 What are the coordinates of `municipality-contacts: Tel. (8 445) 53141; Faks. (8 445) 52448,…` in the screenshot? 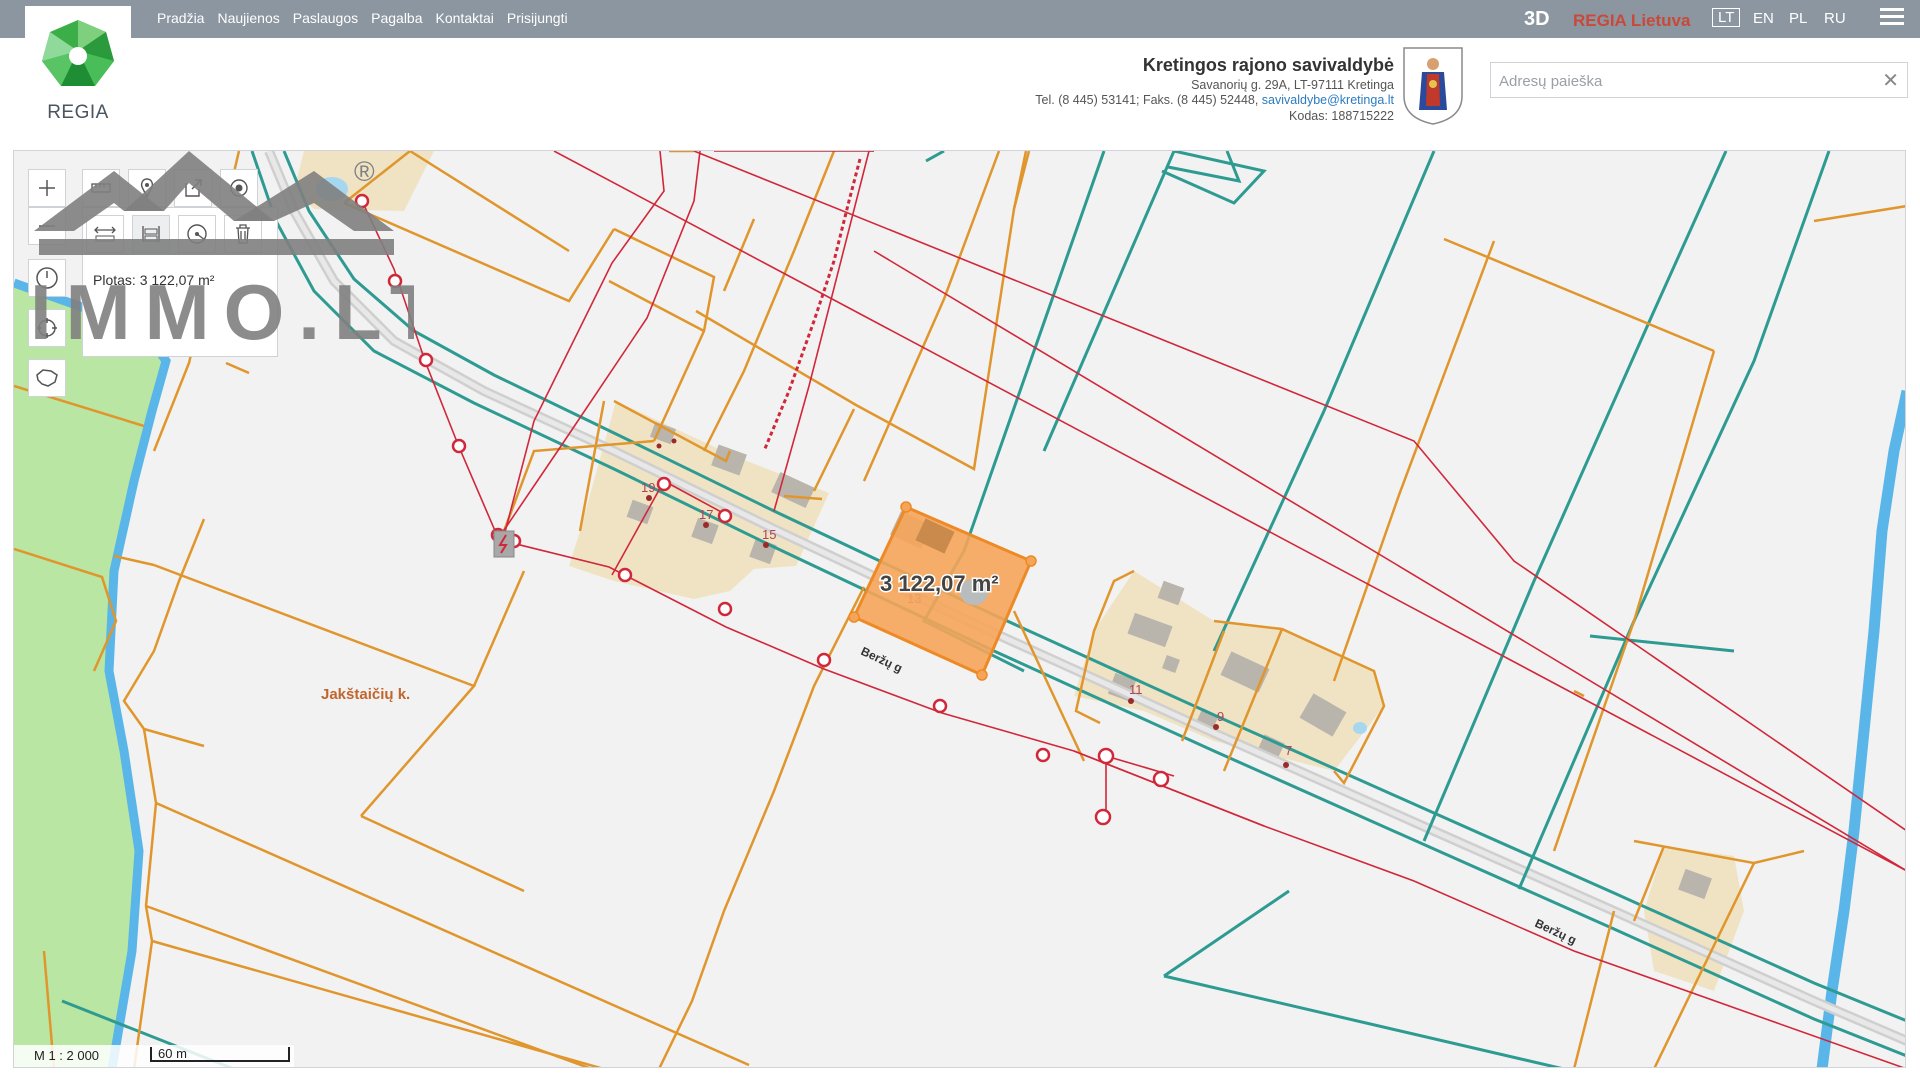 It's located at (1214, 101).